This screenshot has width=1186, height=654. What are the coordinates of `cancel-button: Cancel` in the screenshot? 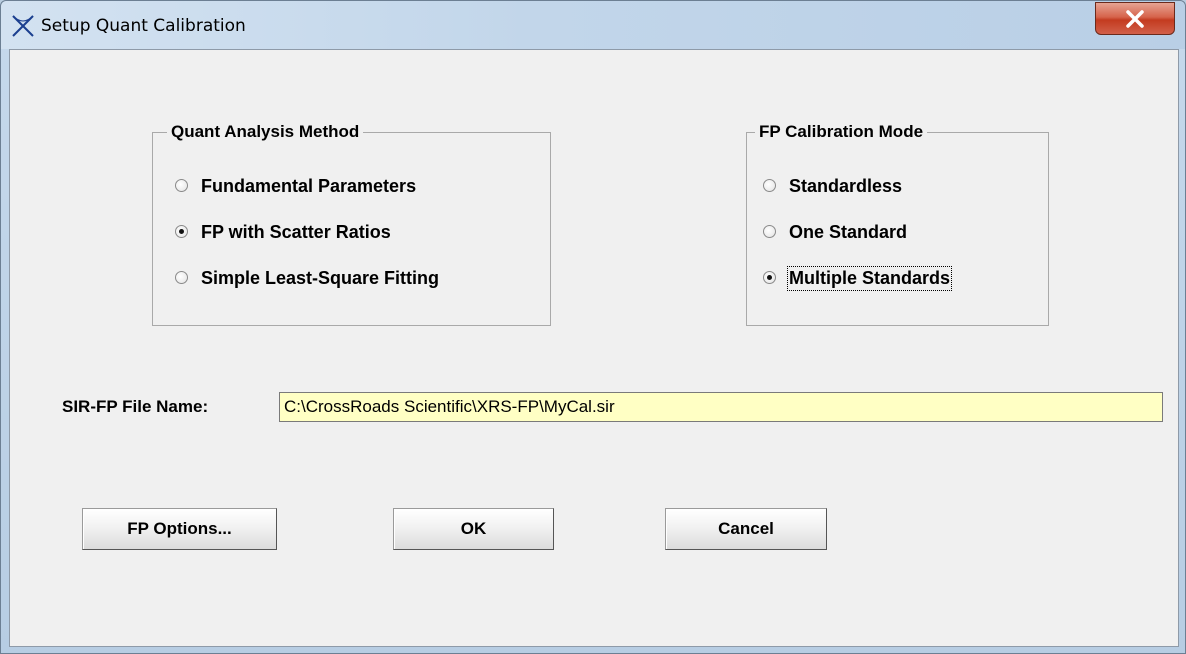 It's located at (746, 529).